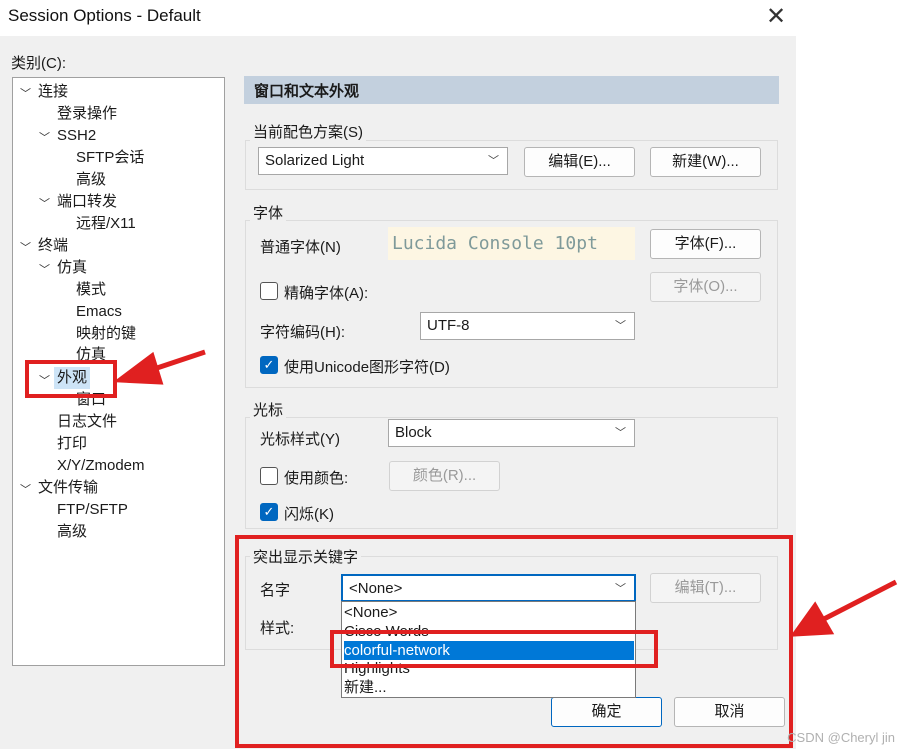  Describe the element at coordinates (159, 367) in the screenshot. I see `arrow-to-appearance` at that location.